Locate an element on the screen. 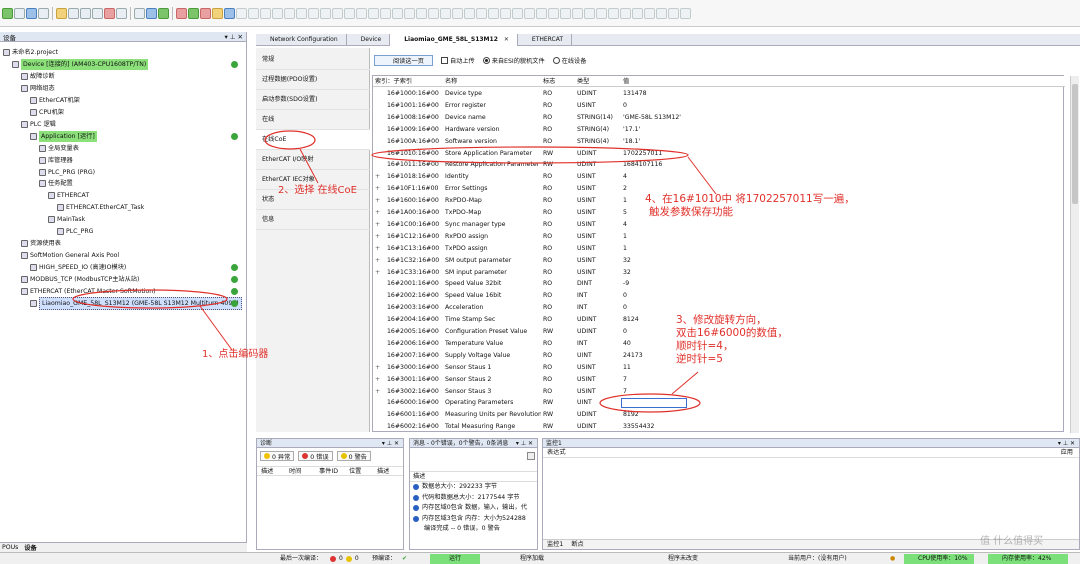 The image size is (1080, 564). device-tree-item: ETHERCAT.EtherCAT_Task is located at coordinates (100, 207).